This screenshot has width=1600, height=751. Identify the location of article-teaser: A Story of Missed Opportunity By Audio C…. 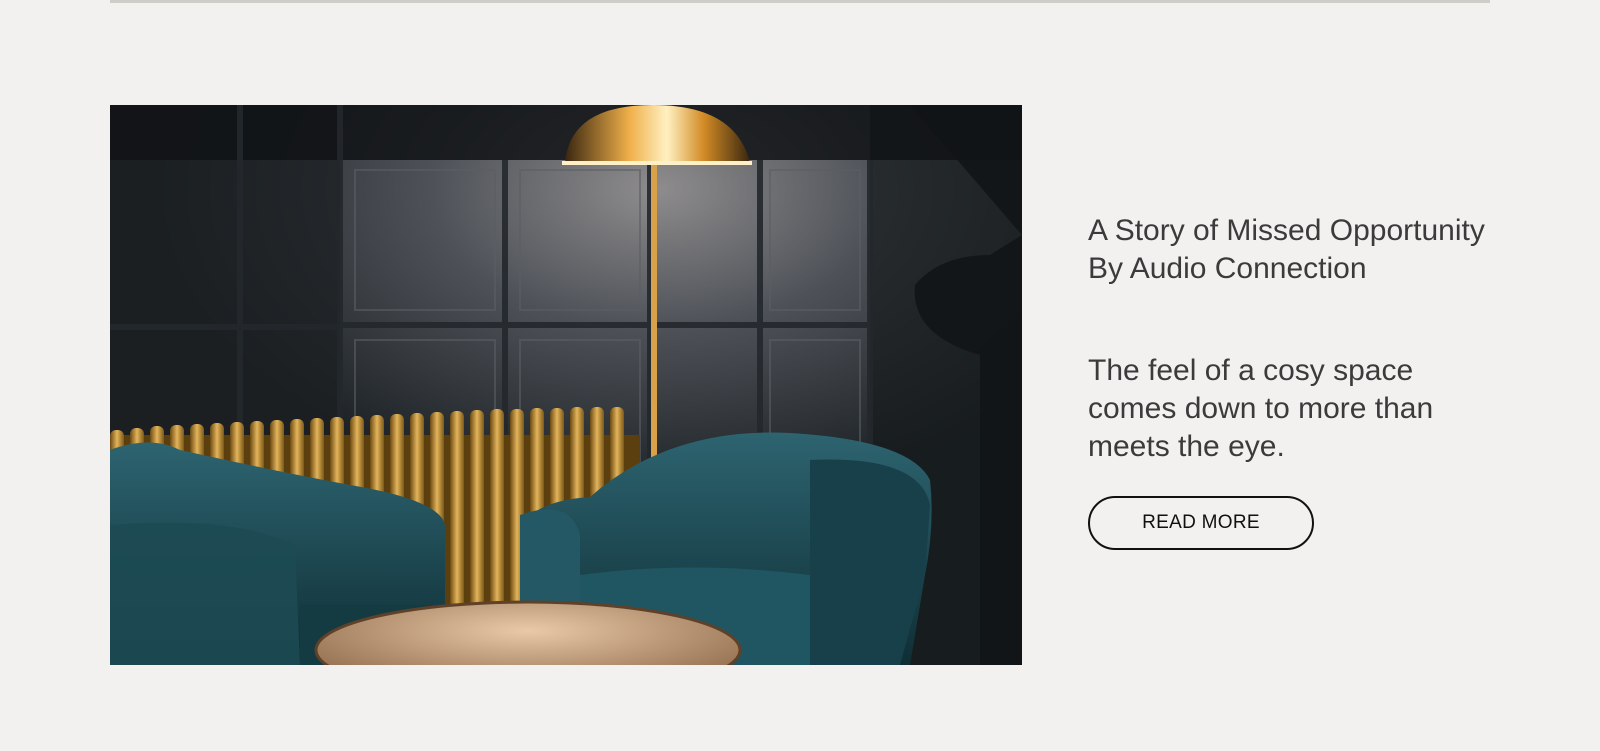
(1323, 381).